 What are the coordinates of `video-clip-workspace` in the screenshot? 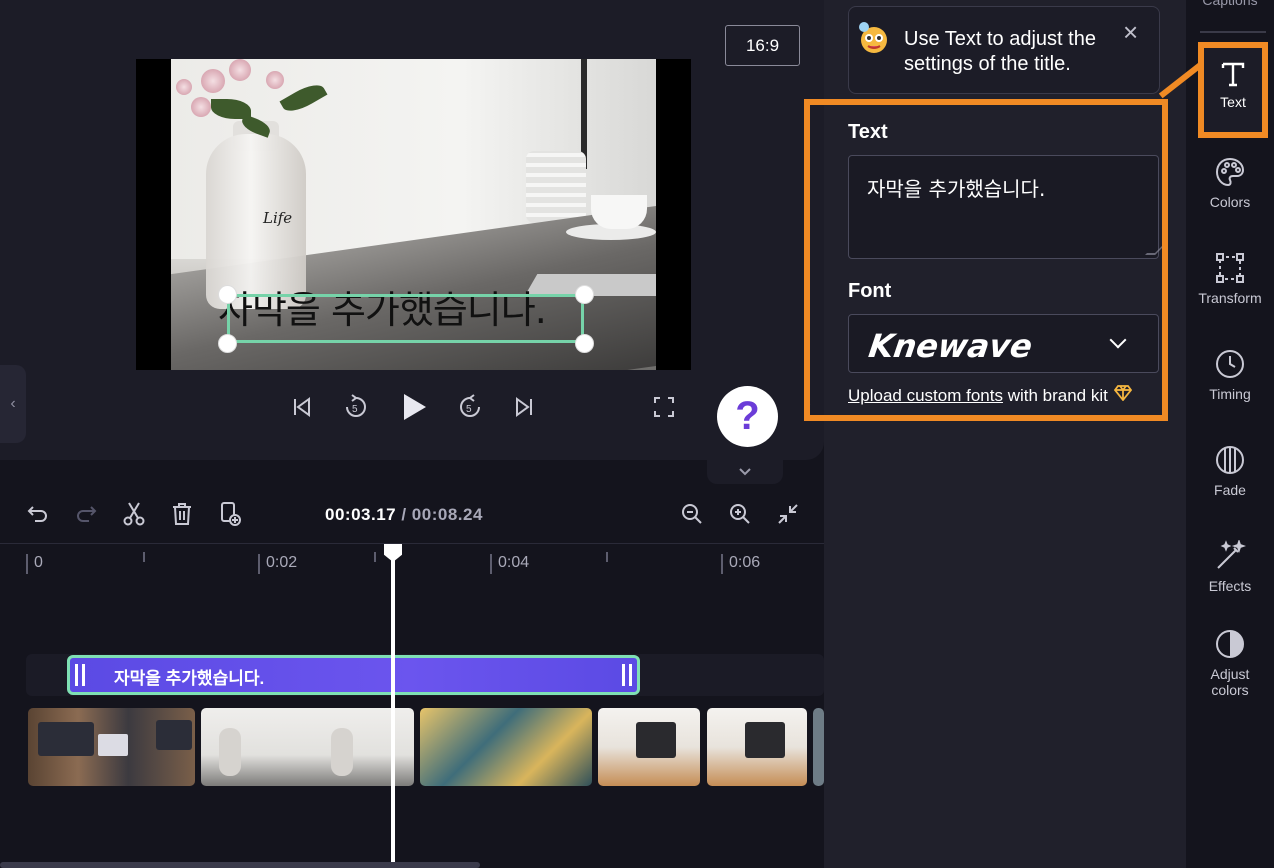 It's located at (506, 747).